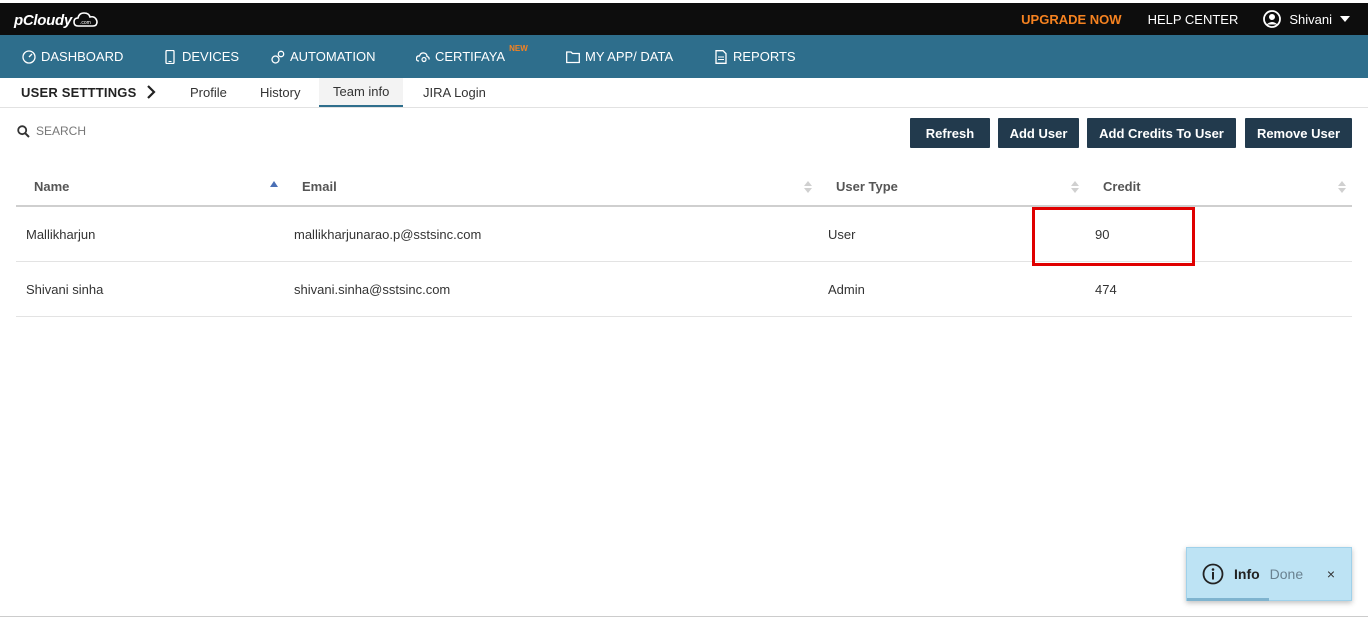 This screenshot has height=618, width=1368. What do you see at coordinates (721, 56) in the screenshot?
I see `document-icon` at bounding box center [721, 56].